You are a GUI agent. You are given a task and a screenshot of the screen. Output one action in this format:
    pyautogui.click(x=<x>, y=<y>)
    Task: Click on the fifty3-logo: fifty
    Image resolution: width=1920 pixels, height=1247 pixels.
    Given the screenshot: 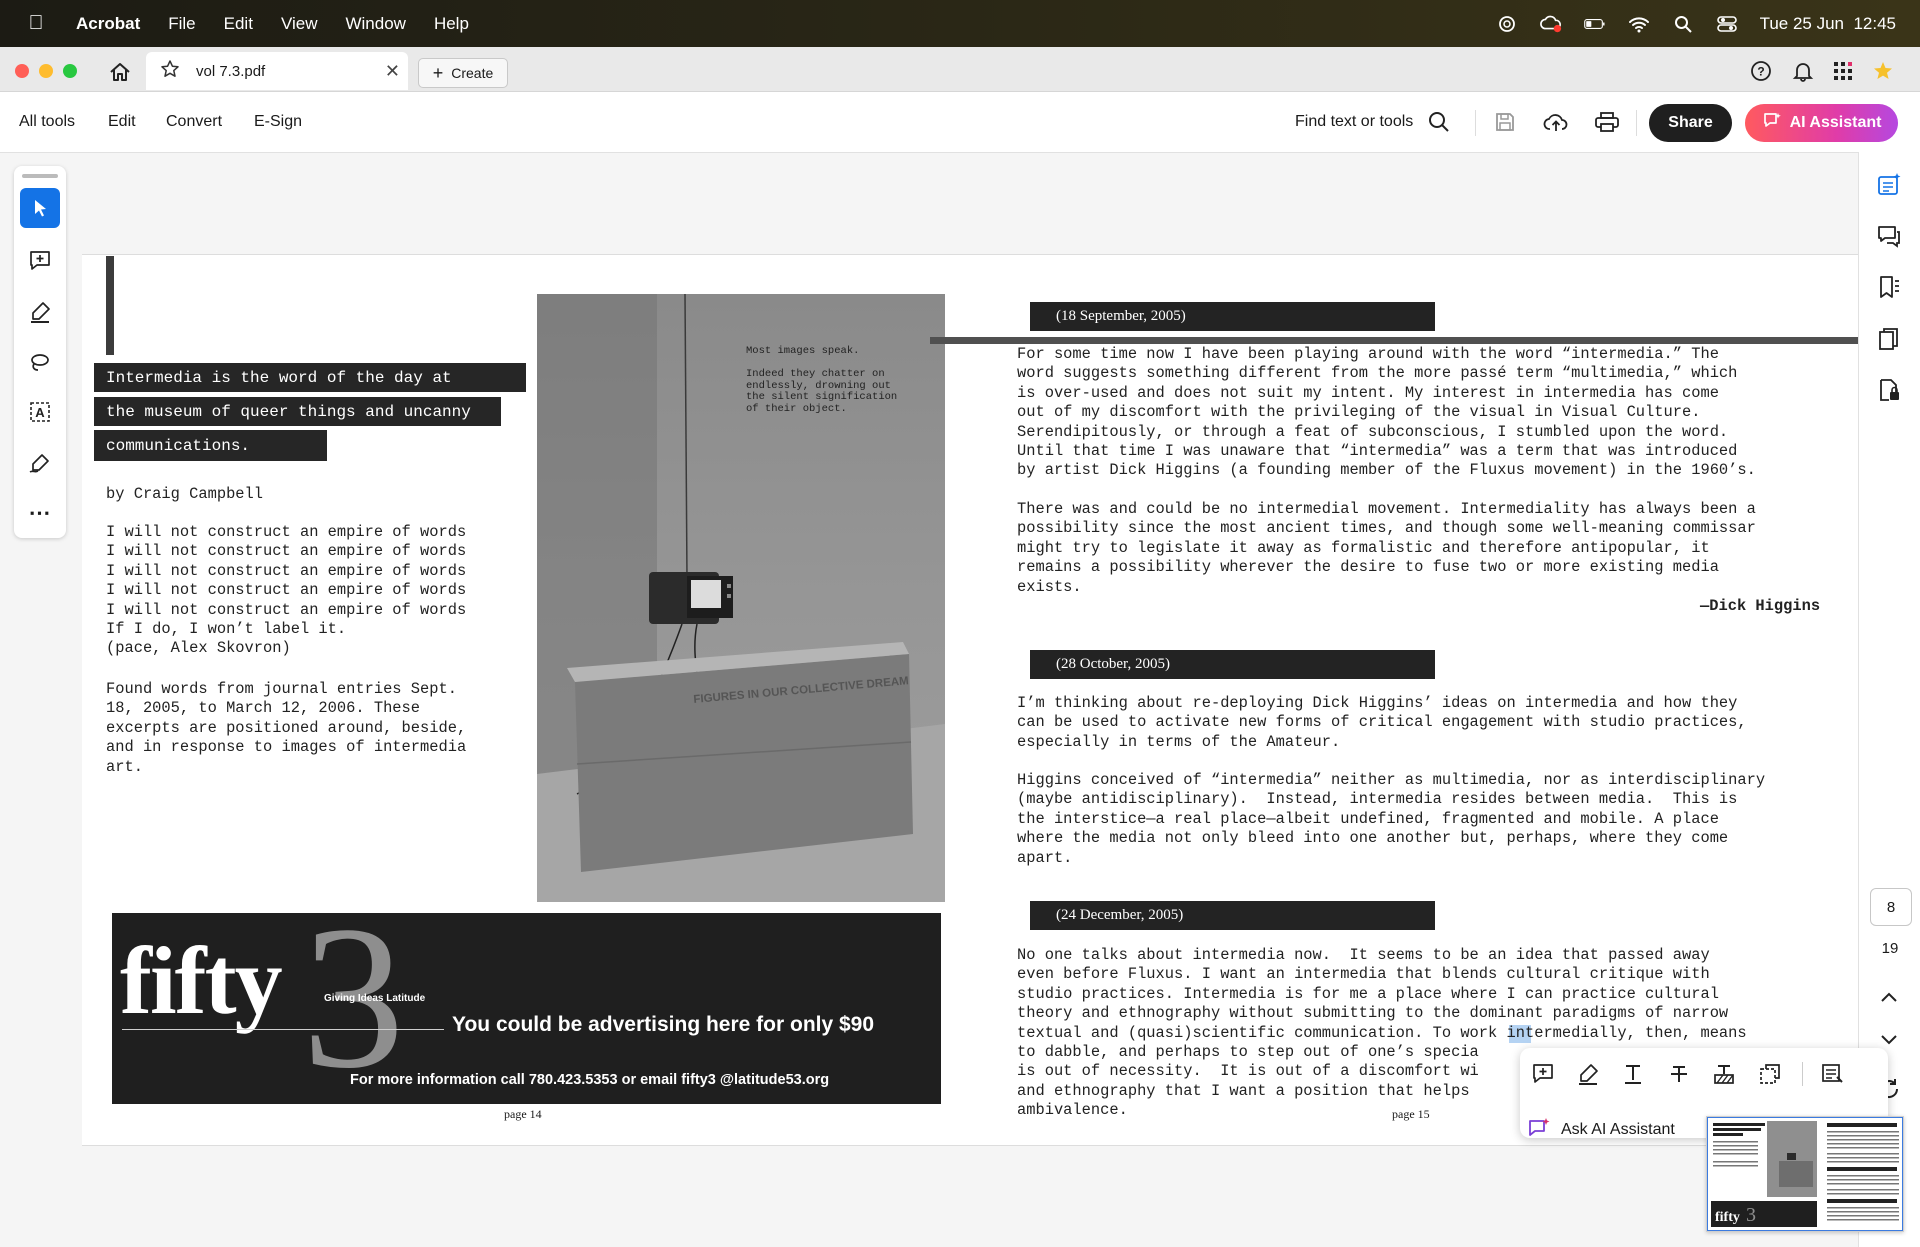 What is the action you would take?
    pyautogui.click(x=201, y=980)
    